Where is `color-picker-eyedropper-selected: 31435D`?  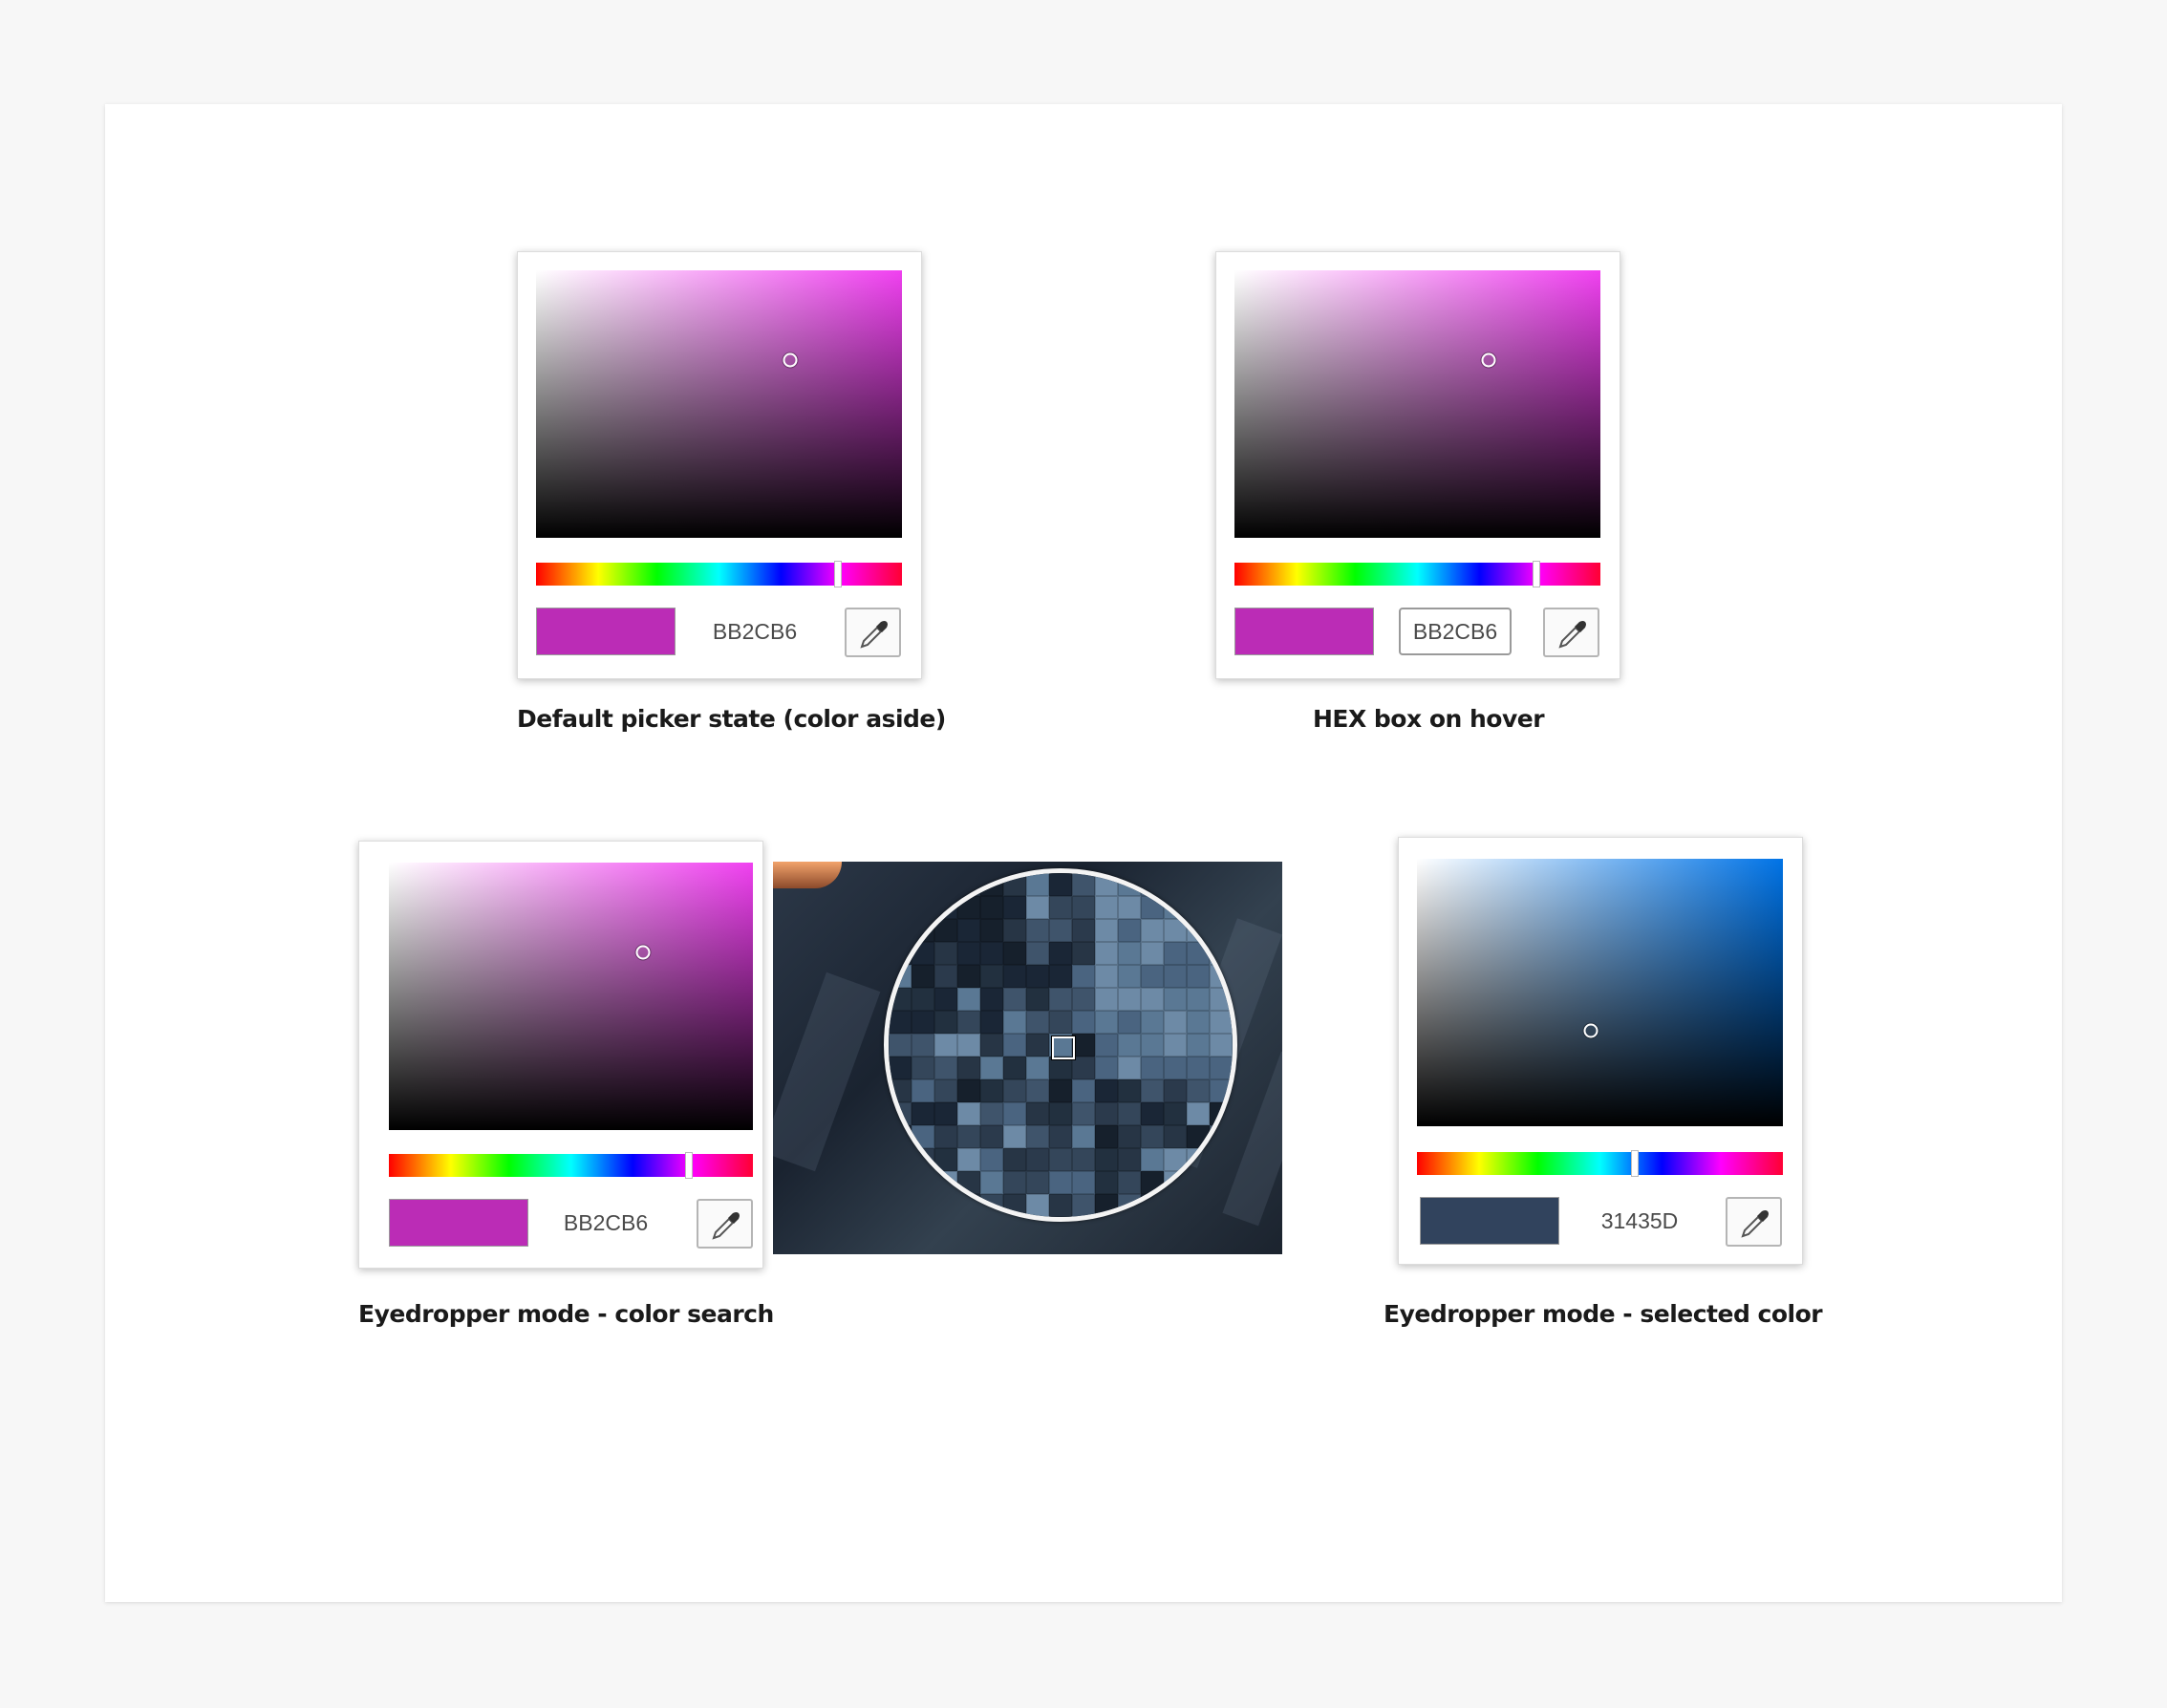 color-picker-eyedropper-selected: 31435D is located at coordinates (1600, 1051).